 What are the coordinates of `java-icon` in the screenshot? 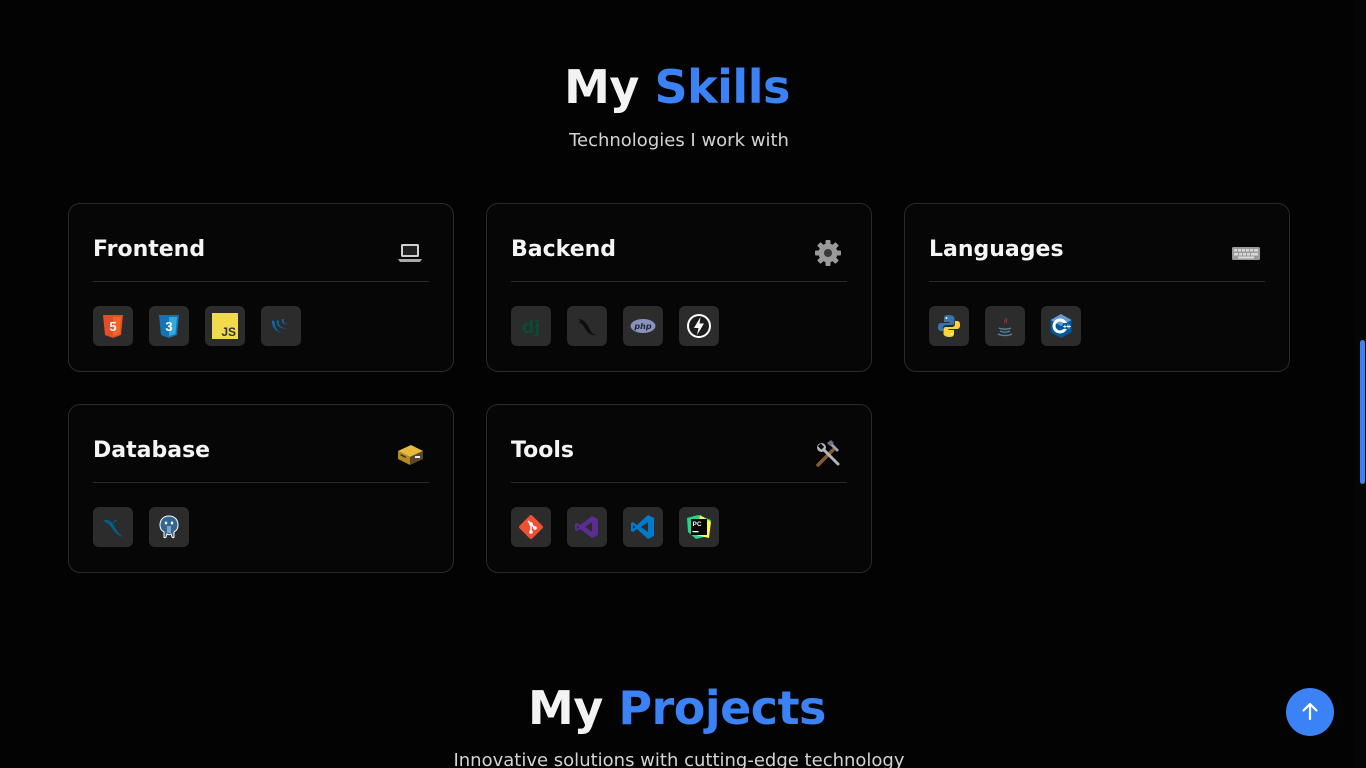 It's located at (1005, 326).